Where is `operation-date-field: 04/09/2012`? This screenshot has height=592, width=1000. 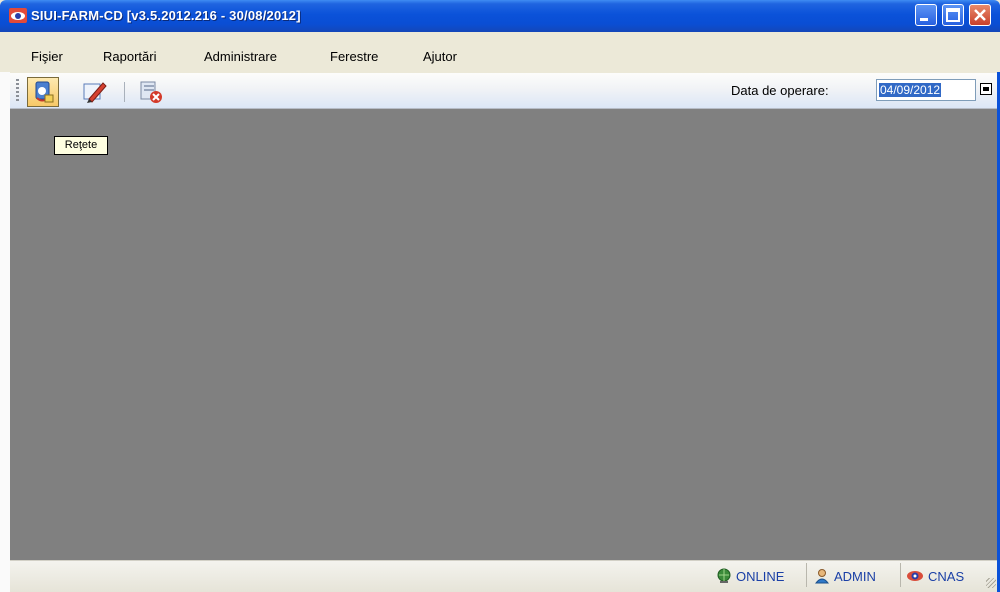 operation-date-field: 04/09/2012 is located at coordinates (926, 90).